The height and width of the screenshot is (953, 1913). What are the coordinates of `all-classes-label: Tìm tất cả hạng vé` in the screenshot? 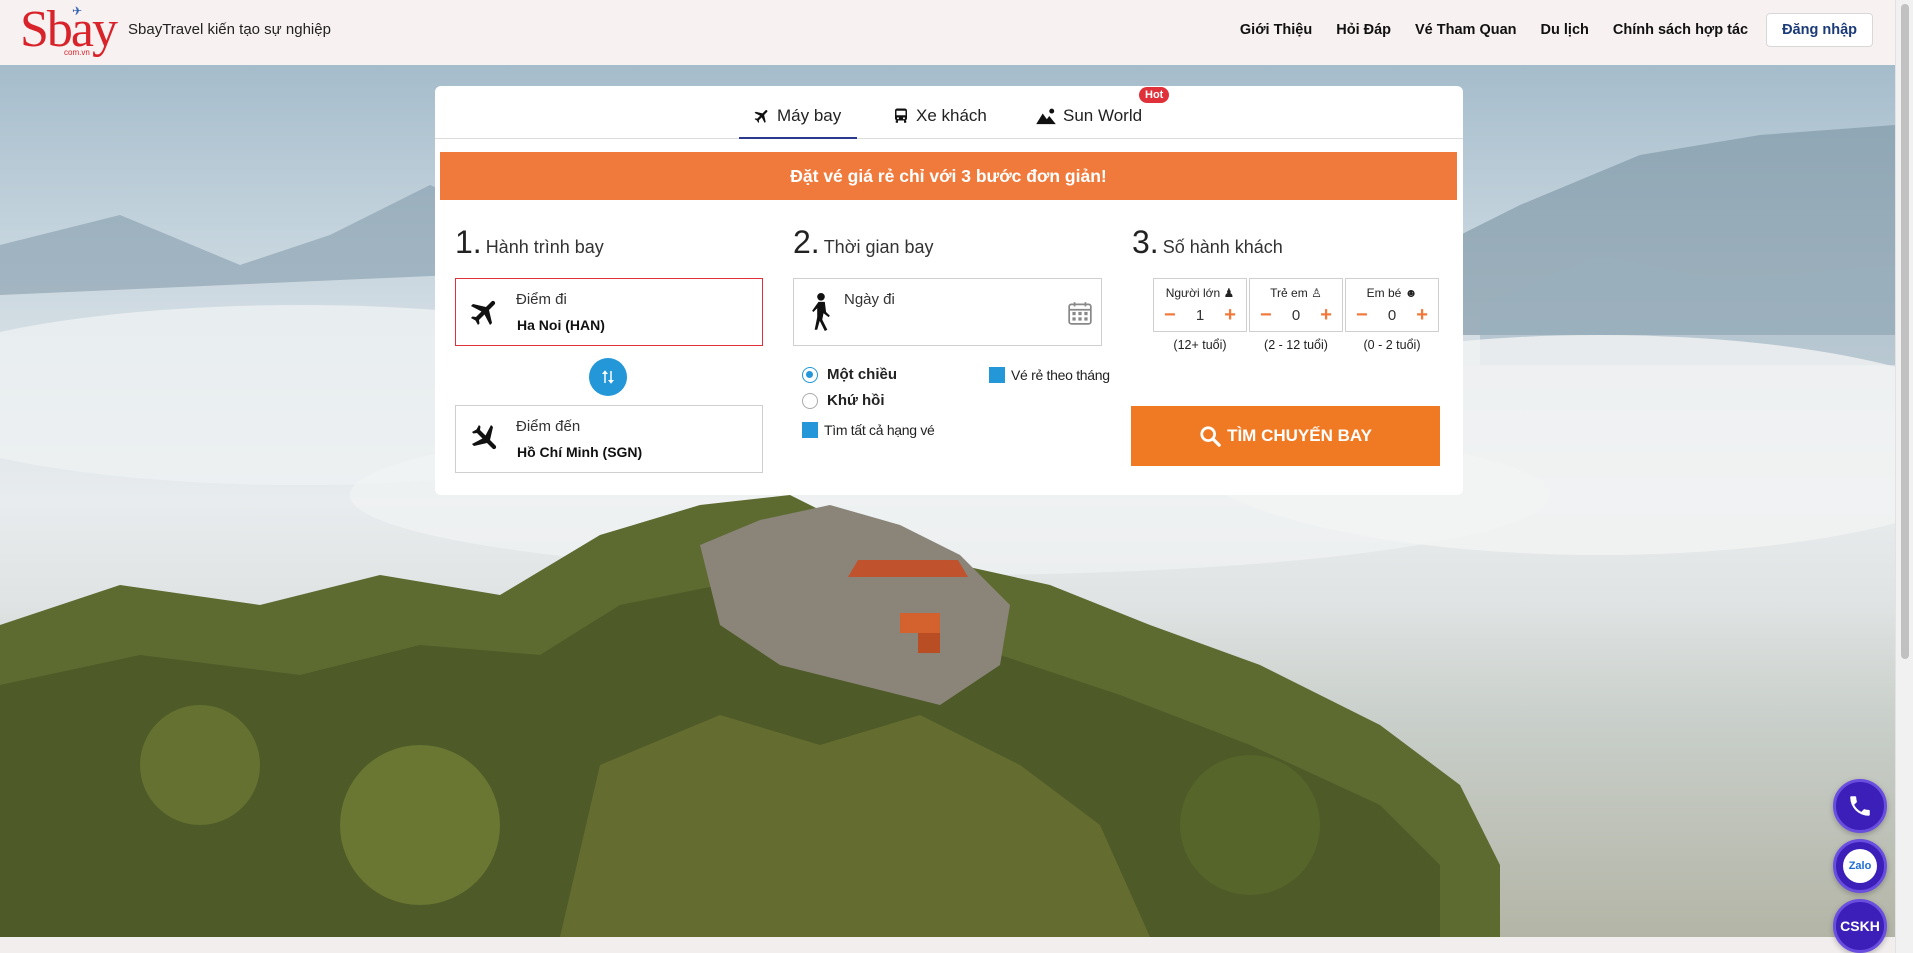 It's located at (879, 430).